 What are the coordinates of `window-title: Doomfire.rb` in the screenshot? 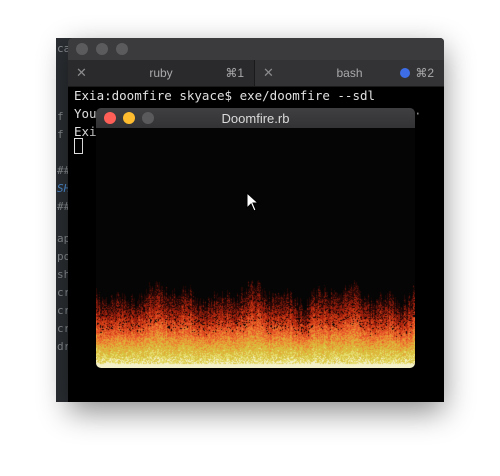 It's located at (255, 118).